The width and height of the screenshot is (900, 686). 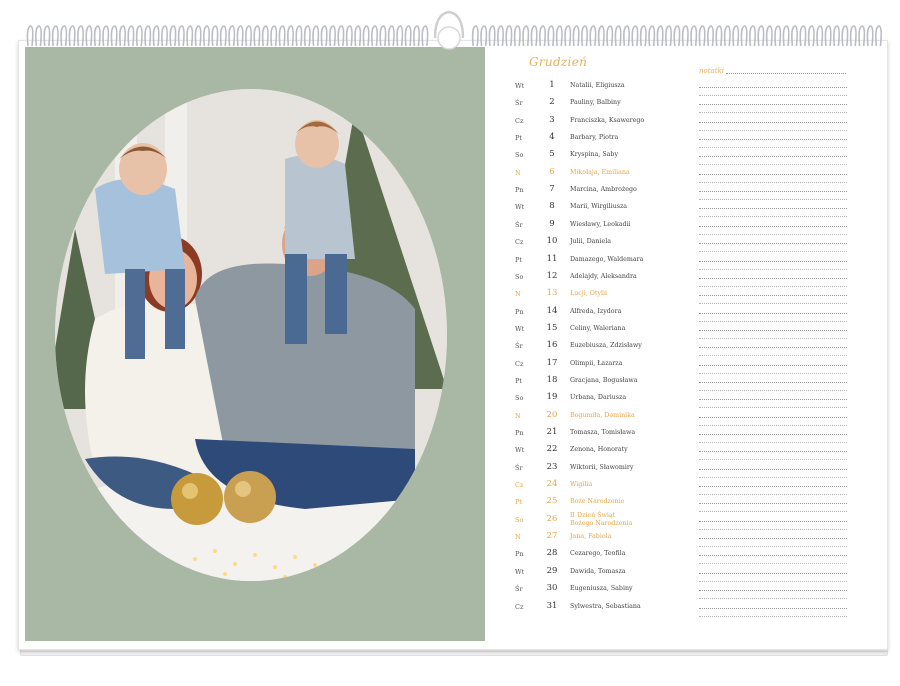 I want to click on day-number: 4, so click(x=552, y=137).